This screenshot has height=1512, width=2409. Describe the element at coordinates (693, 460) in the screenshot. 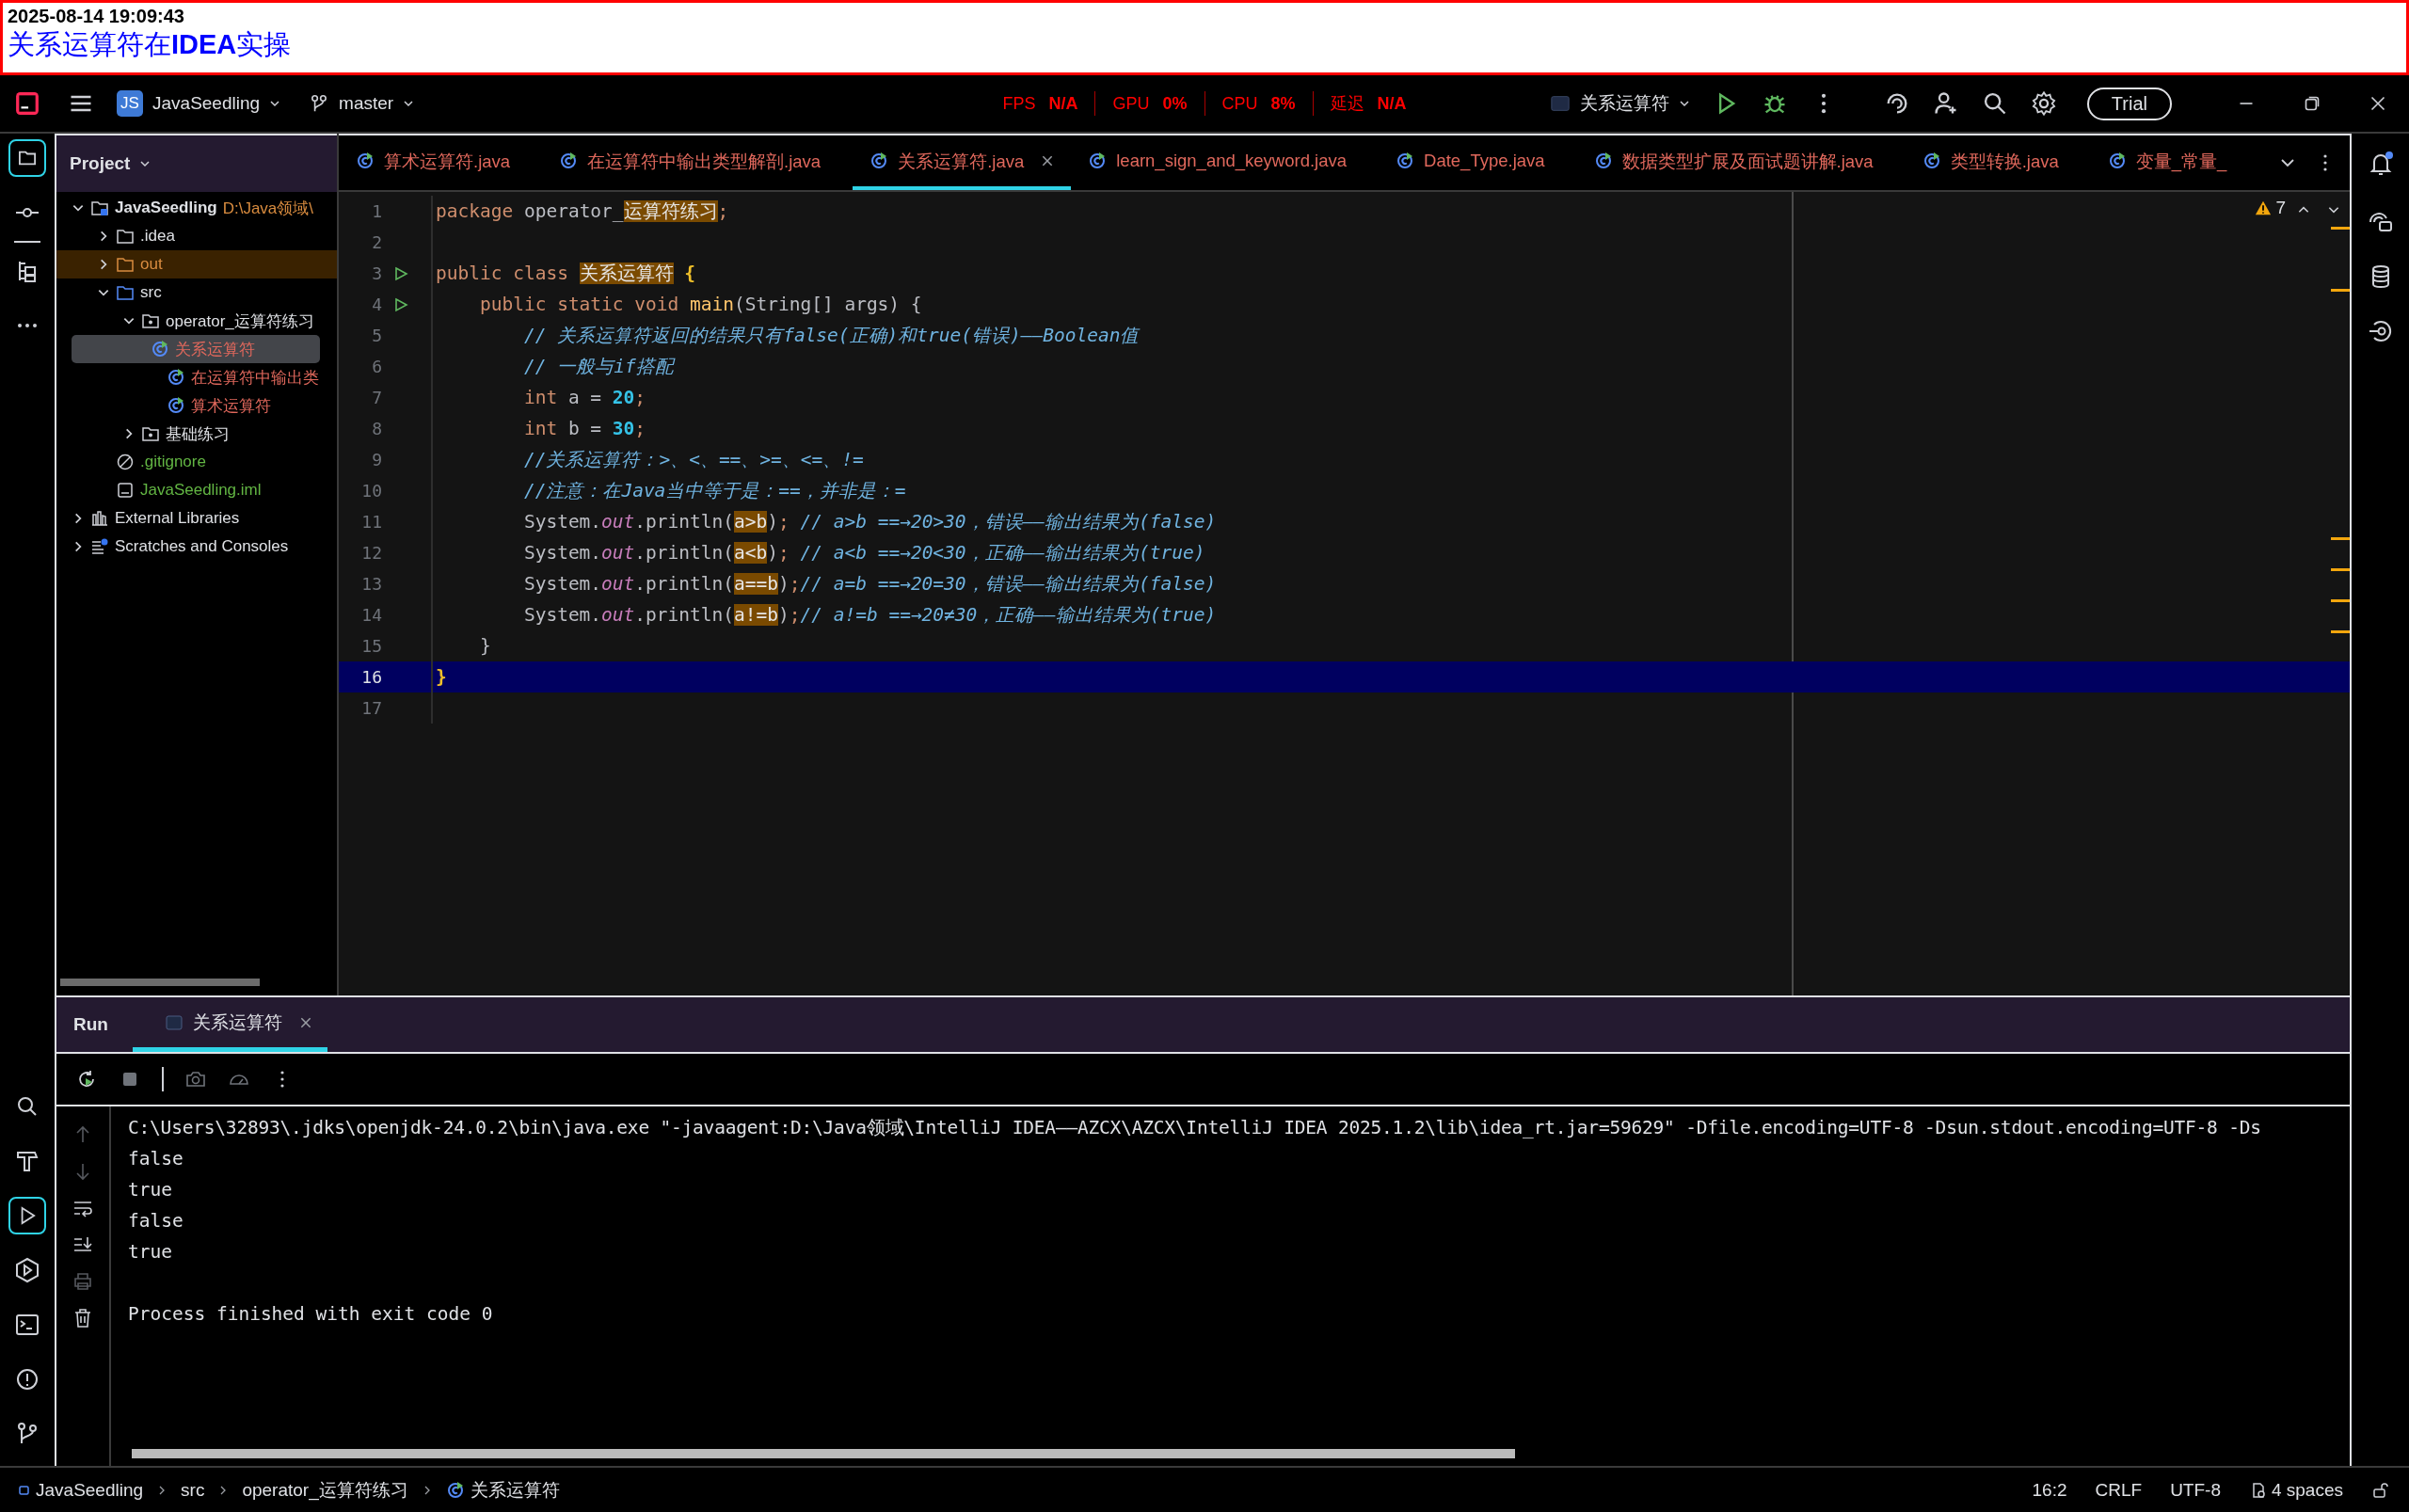

I see `code-line: //关系运算符：>、<、==、>=、<=、!=` at that location.